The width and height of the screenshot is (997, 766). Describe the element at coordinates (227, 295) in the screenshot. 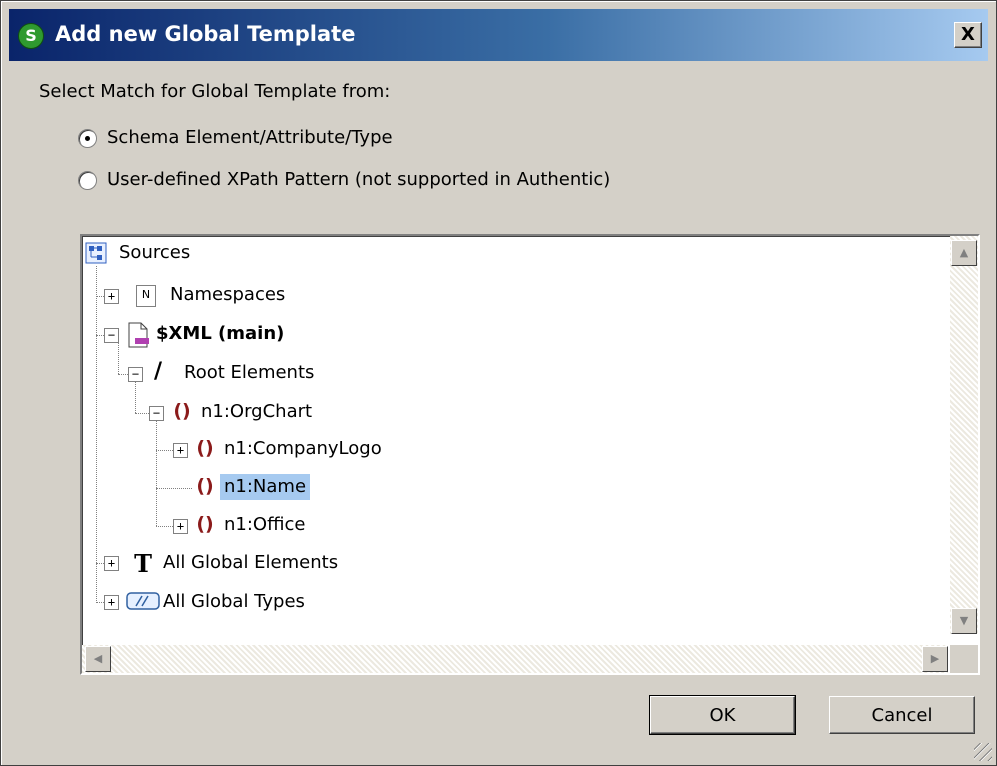

I see `tree-node-namespaces: Namespaces` at that location.